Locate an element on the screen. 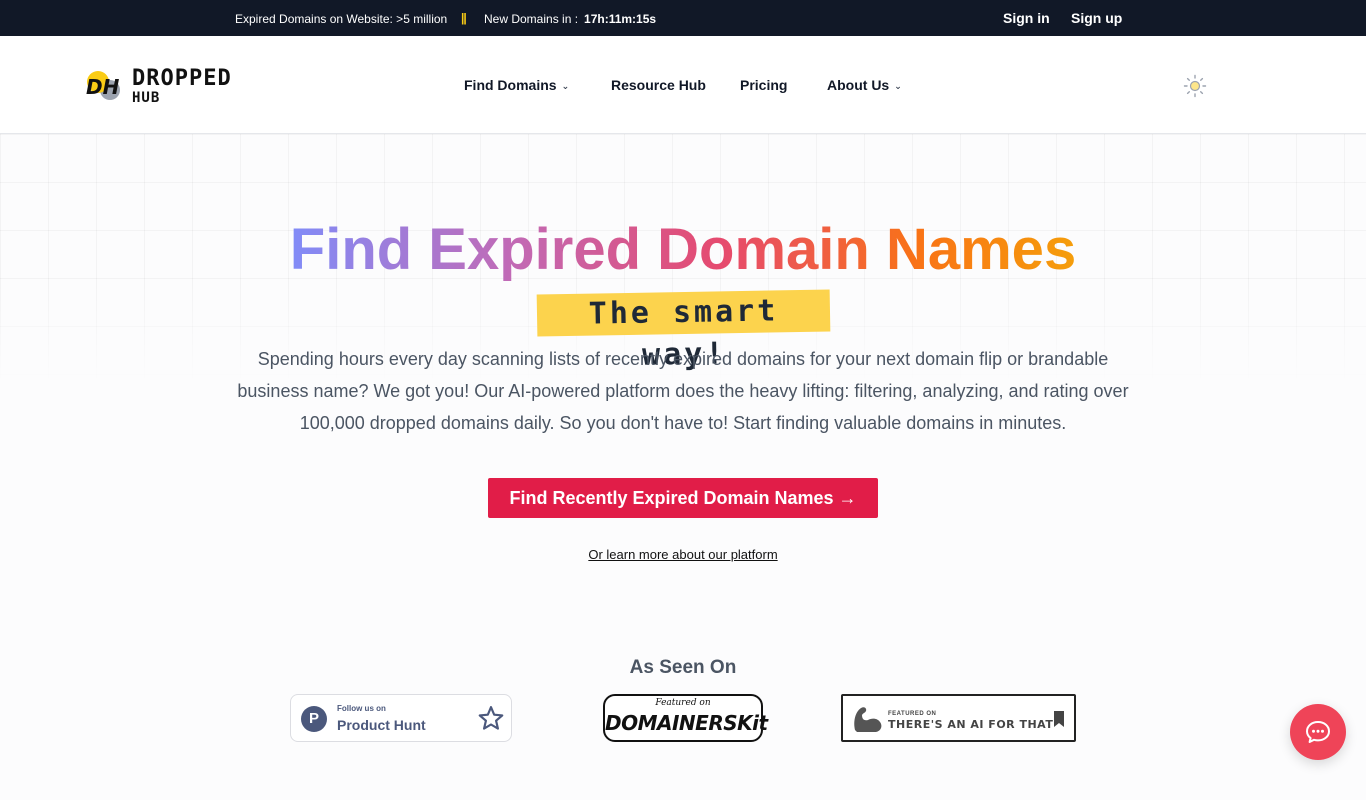 The width and height of the screenshot is (1366, 800). nav-find-domains-label: Find Domains is located at coordinates (510, 85).